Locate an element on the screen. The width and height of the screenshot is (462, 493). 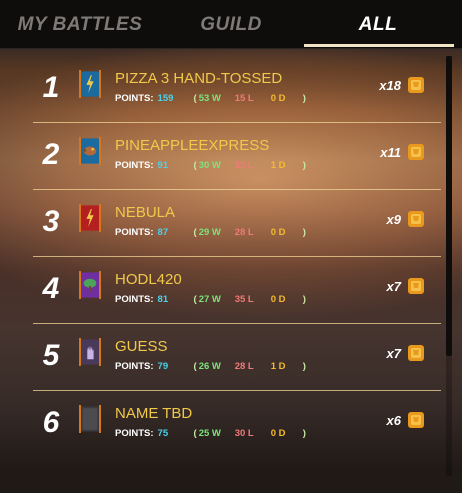
points-value: 91 is located at coordinates (163, 165).